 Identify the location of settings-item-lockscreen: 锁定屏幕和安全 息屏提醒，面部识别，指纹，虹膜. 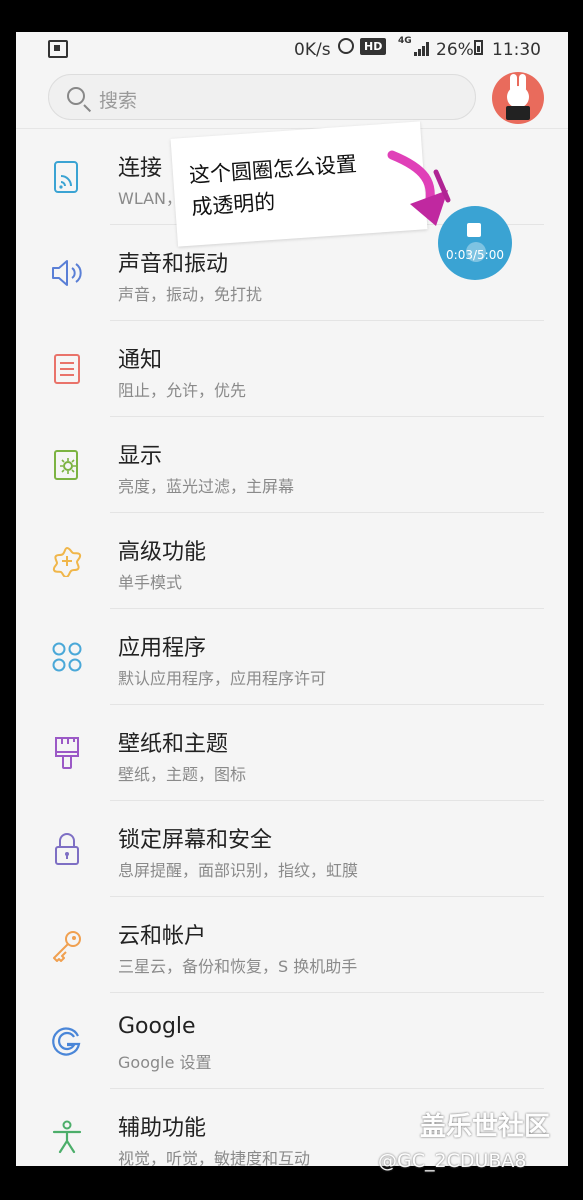
(292, 849).